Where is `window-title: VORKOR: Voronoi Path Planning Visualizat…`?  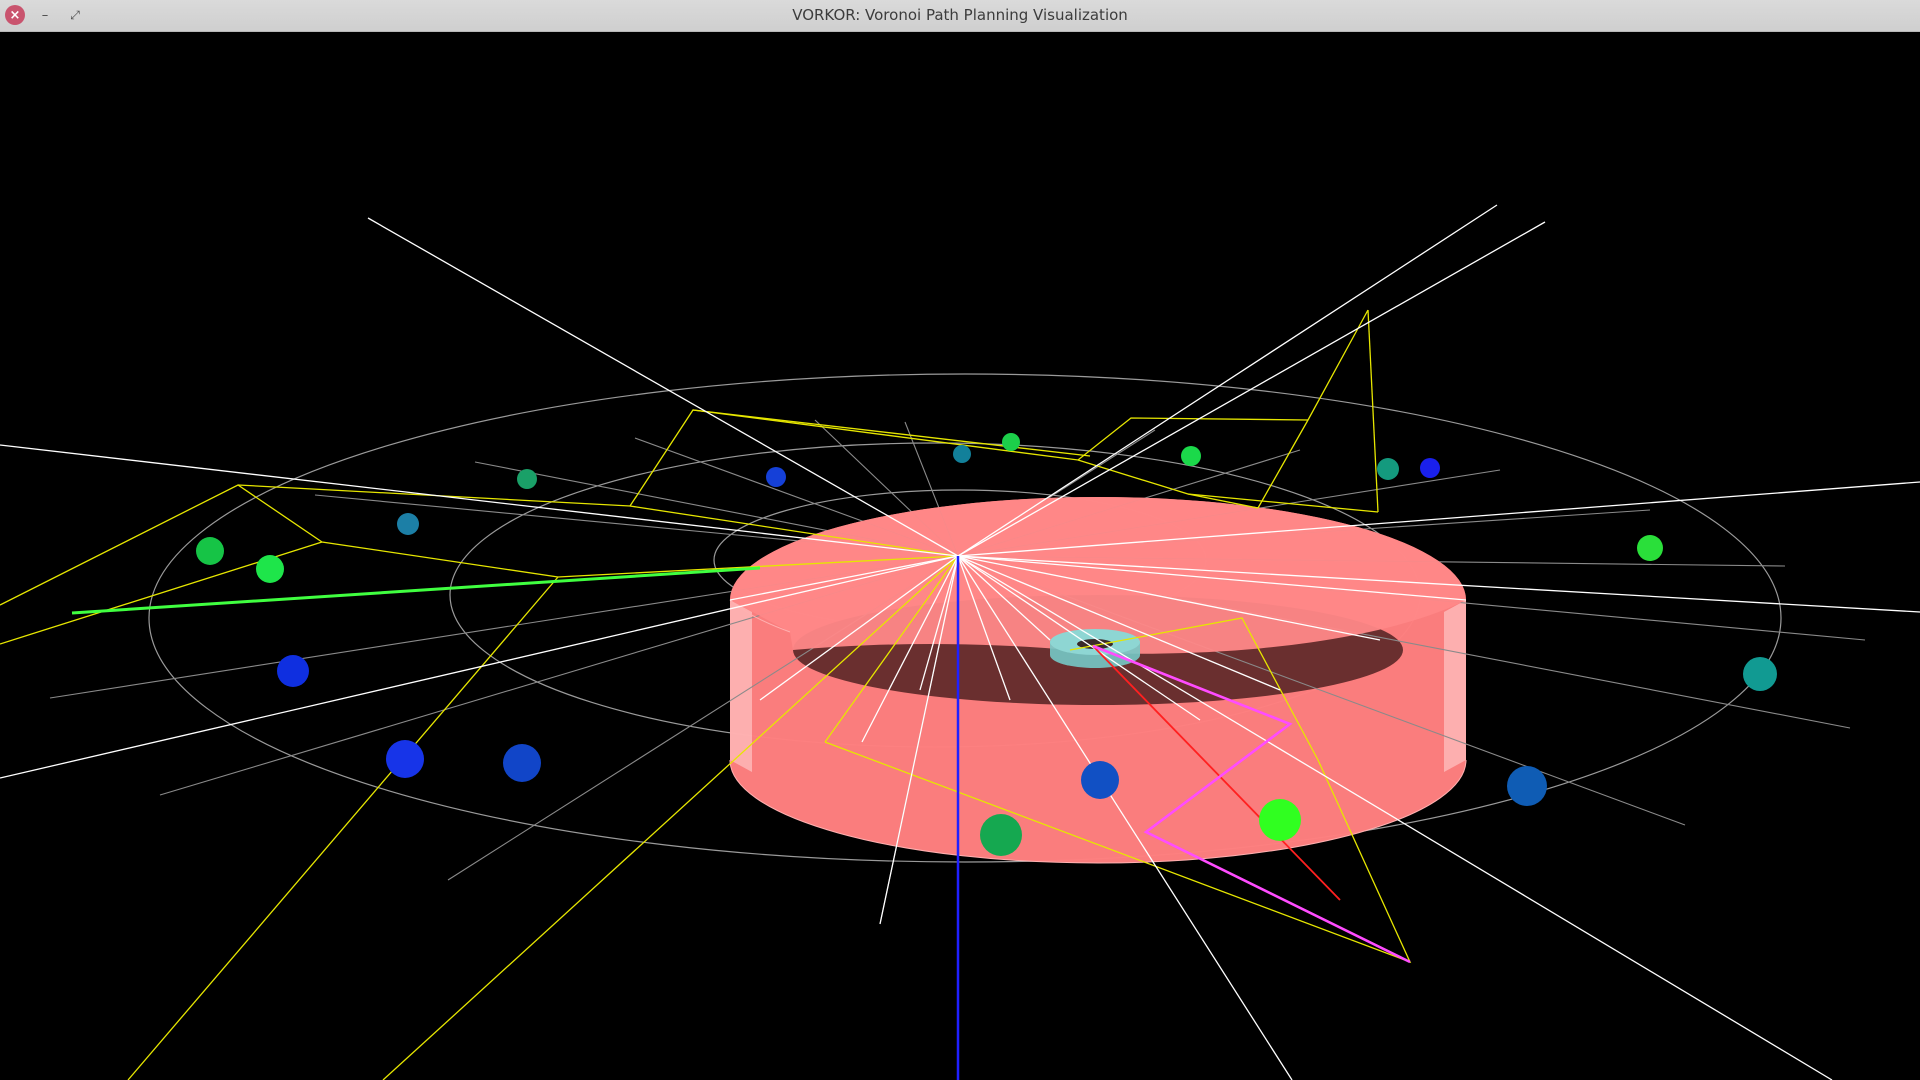
window-title: VORKOR: Voronoi Path Planning Visualizat… is located at coordinates (960, 15).